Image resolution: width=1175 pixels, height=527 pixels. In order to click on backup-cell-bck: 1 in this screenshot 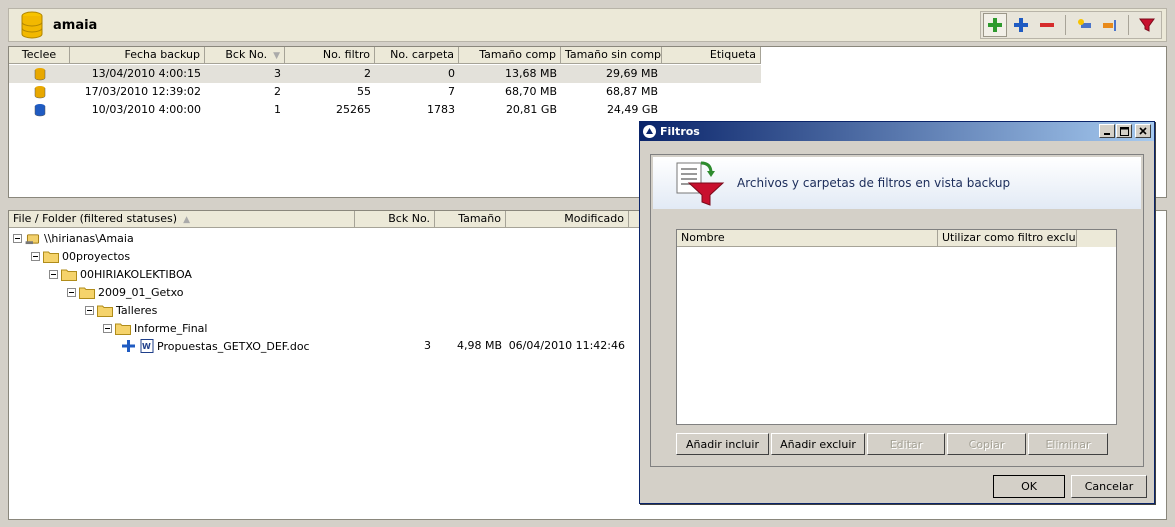, I will do `click(277, 109)`.